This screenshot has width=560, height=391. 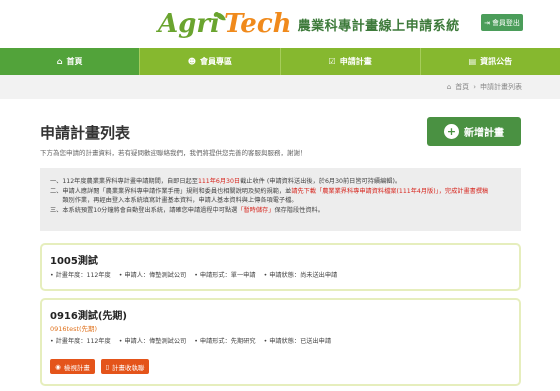 I want to click on site-logo: Agri Tech 農業科專計畫線上申請系統, so click(x=309, y=24).